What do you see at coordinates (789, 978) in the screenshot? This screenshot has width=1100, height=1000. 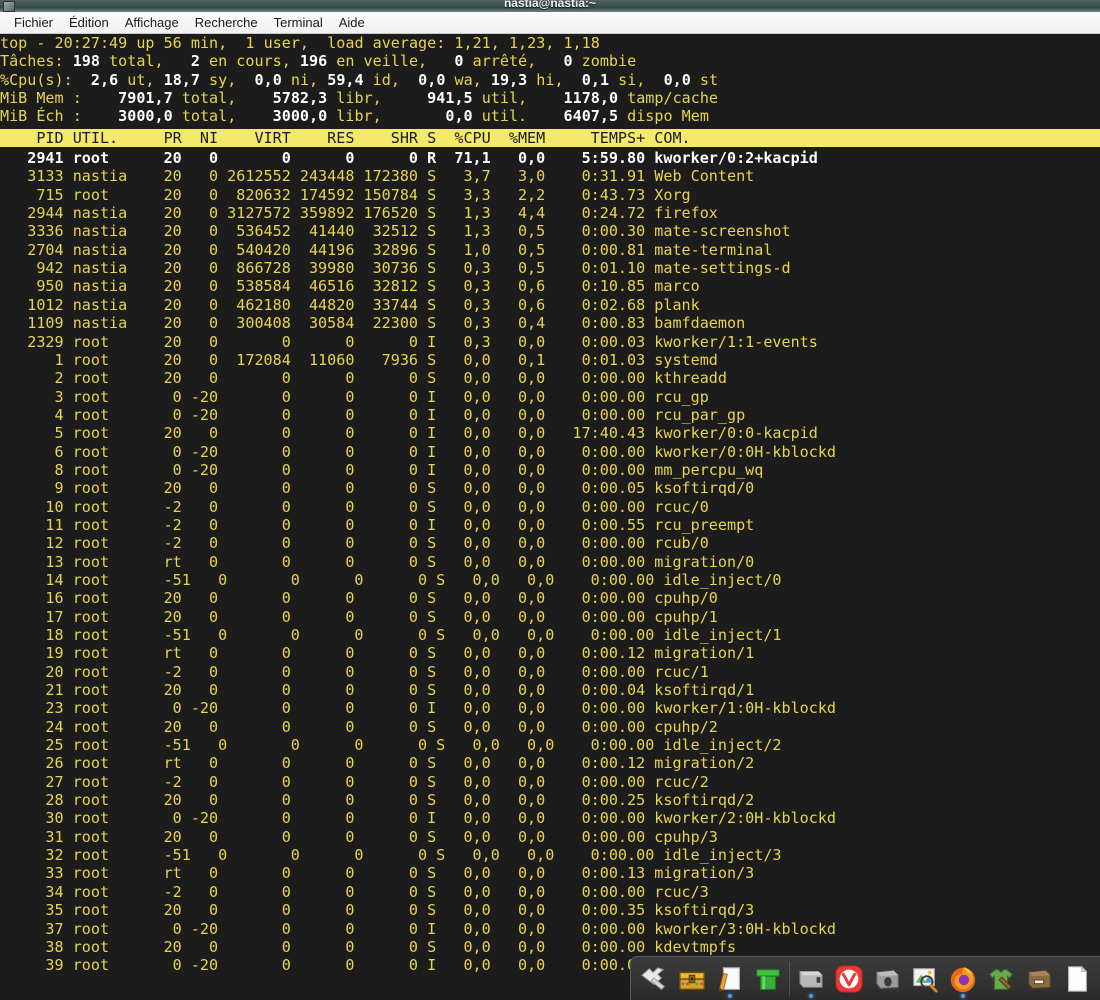 I see `dock-separator` at bounding box center [789, 978].